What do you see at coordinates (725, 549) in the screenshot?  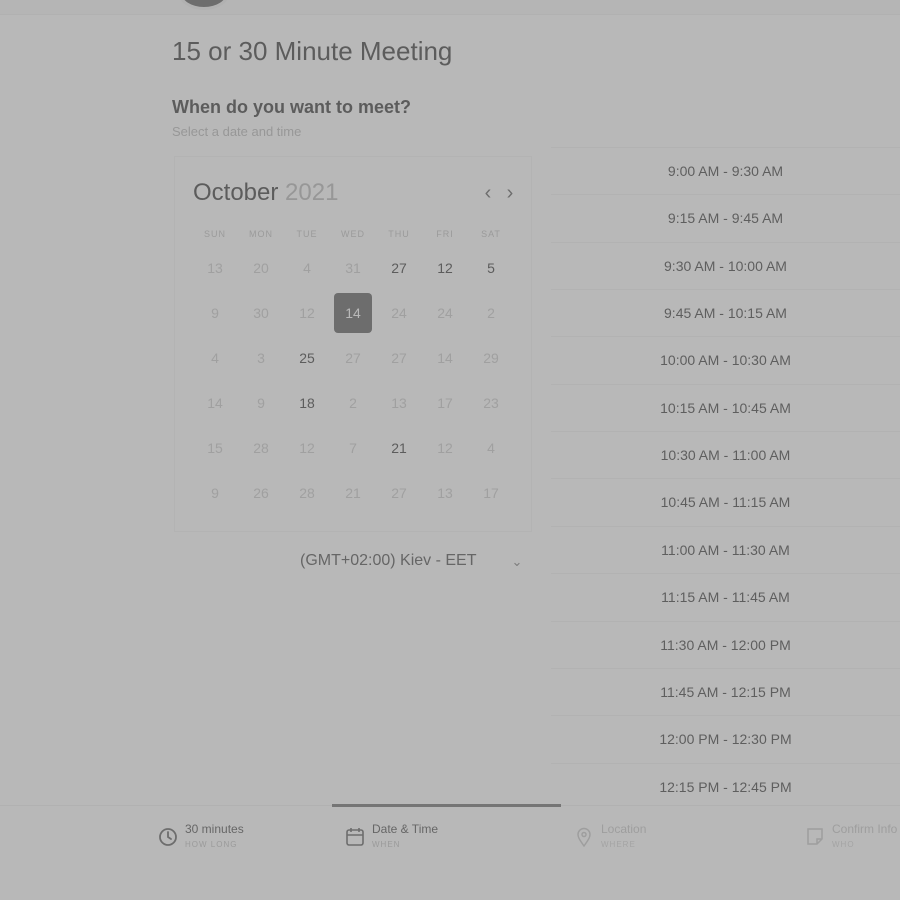 I see `time-slot-button: 11:00 AM - 11:30 AM` at bounding box center [725, 549].